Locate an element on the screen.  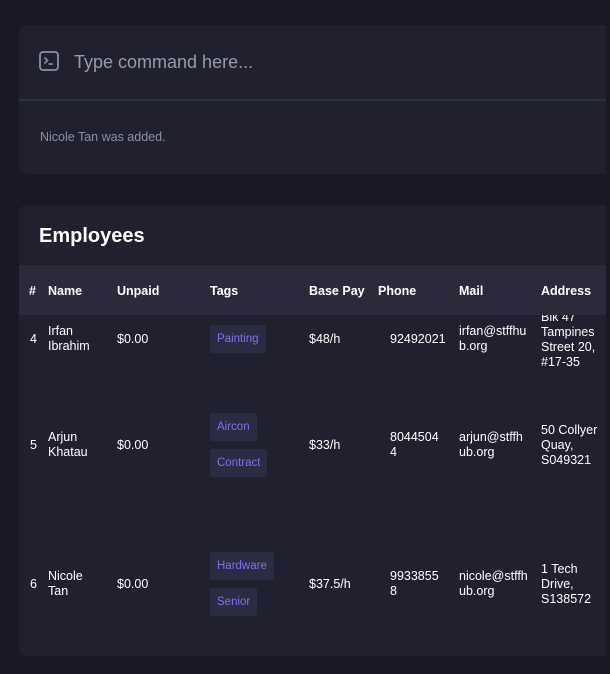
column-header-tags: Tags is located at coordinates (224, 291).